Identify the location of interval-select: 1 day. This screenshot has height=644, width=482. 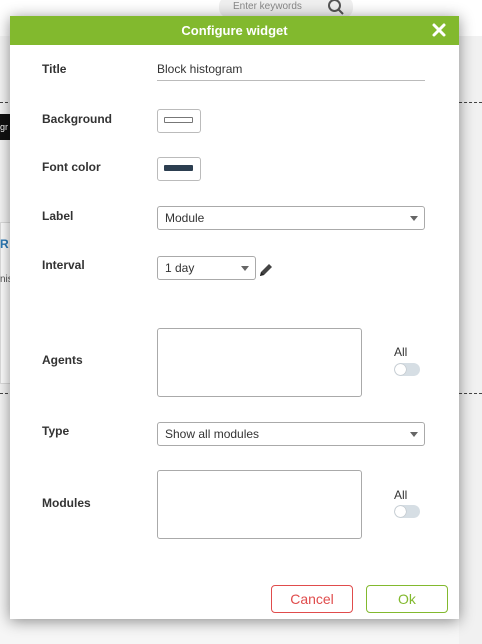
(206, 268).